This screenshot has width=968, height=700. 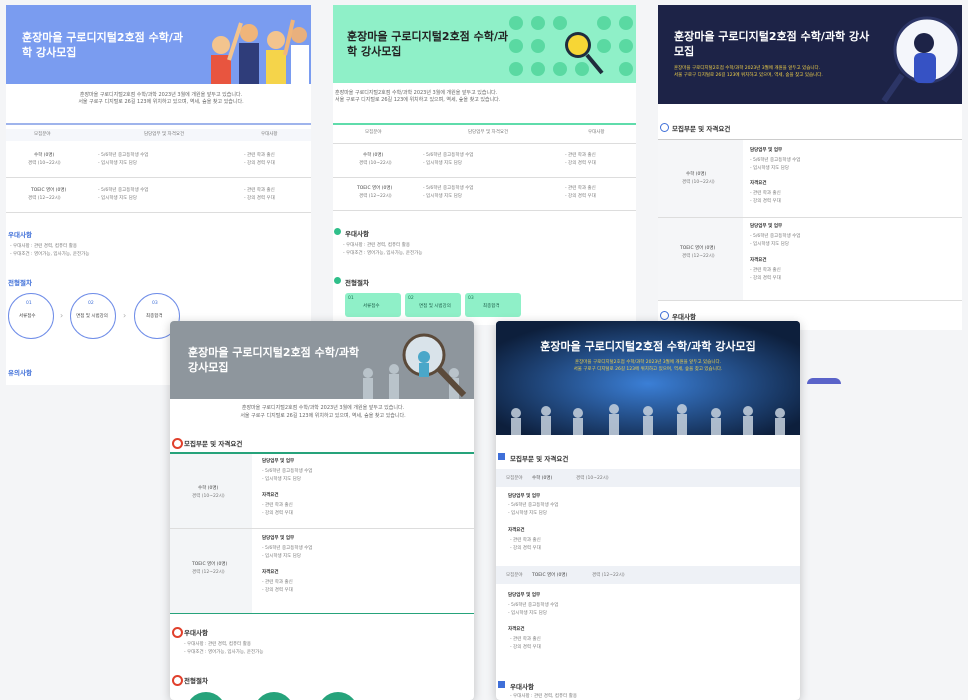 I want to click on header-rule, so click(x=484, y=143).